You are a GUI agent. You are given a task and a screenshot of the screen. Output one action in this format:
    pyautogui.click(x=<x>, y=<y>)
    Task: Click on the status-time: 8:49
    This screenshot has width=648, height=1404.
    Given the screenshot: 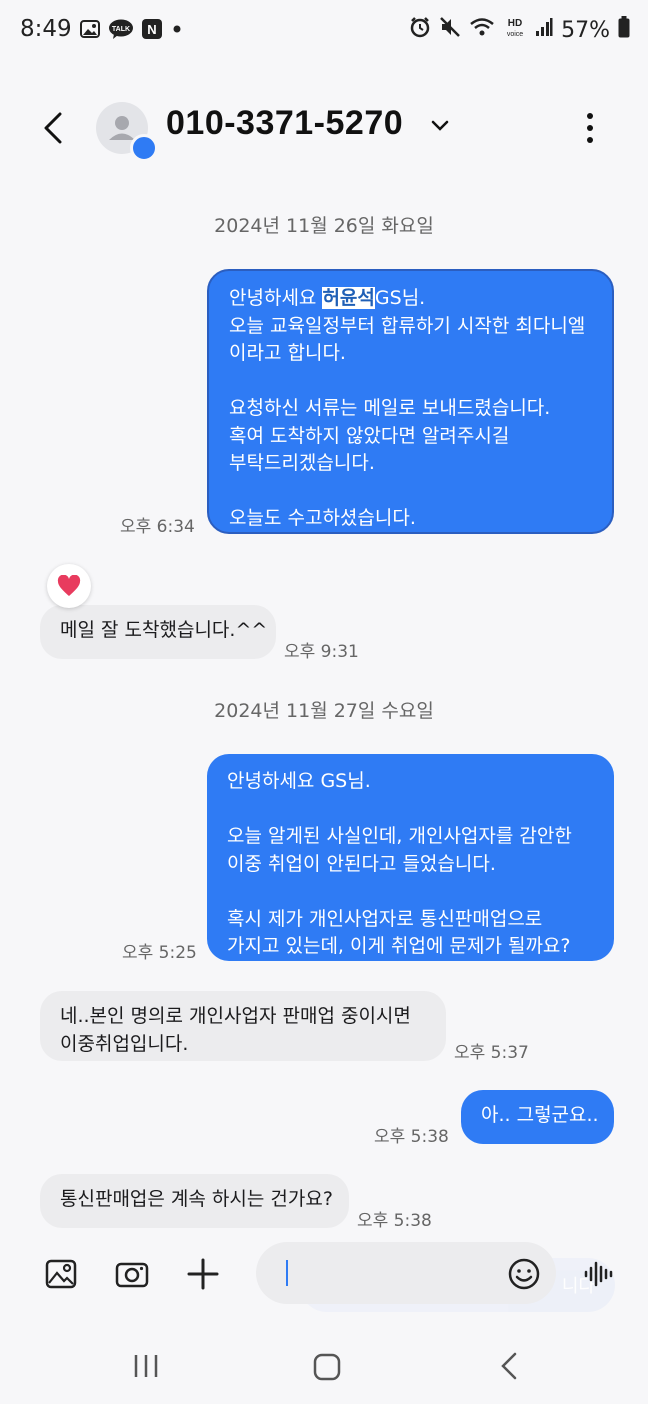 What is the action you would take?
    pyautogui.click(x=46, y=29)
    